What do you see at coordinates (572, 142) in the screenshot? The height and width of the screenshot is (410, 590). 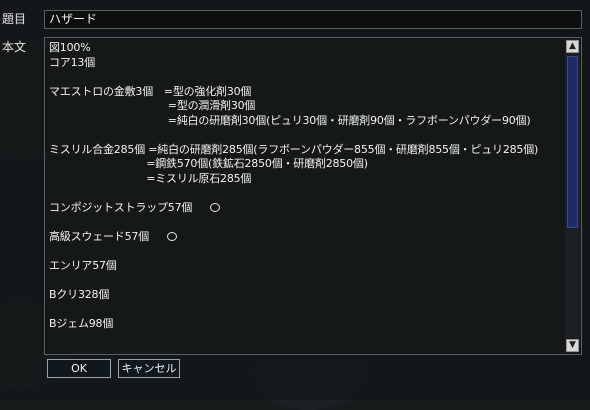 I see `scroll-thumb` at bounding box center [572, 142].